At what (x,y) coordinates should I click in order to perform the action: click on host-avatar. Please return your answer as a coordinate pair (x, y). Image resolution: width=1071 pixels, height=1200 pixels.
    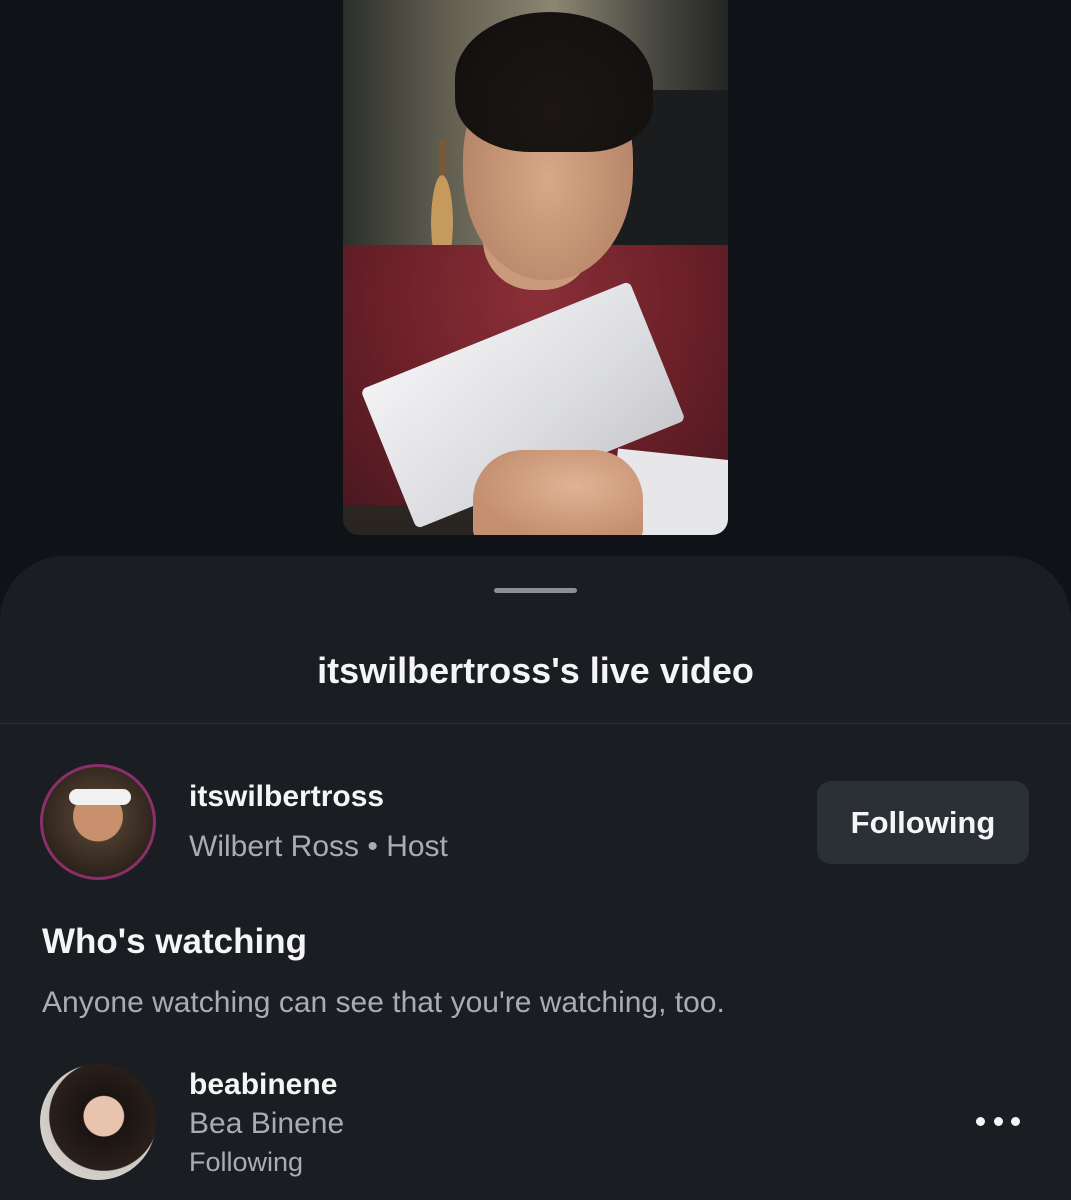
    Looking at the image, I should click on (98, 822).